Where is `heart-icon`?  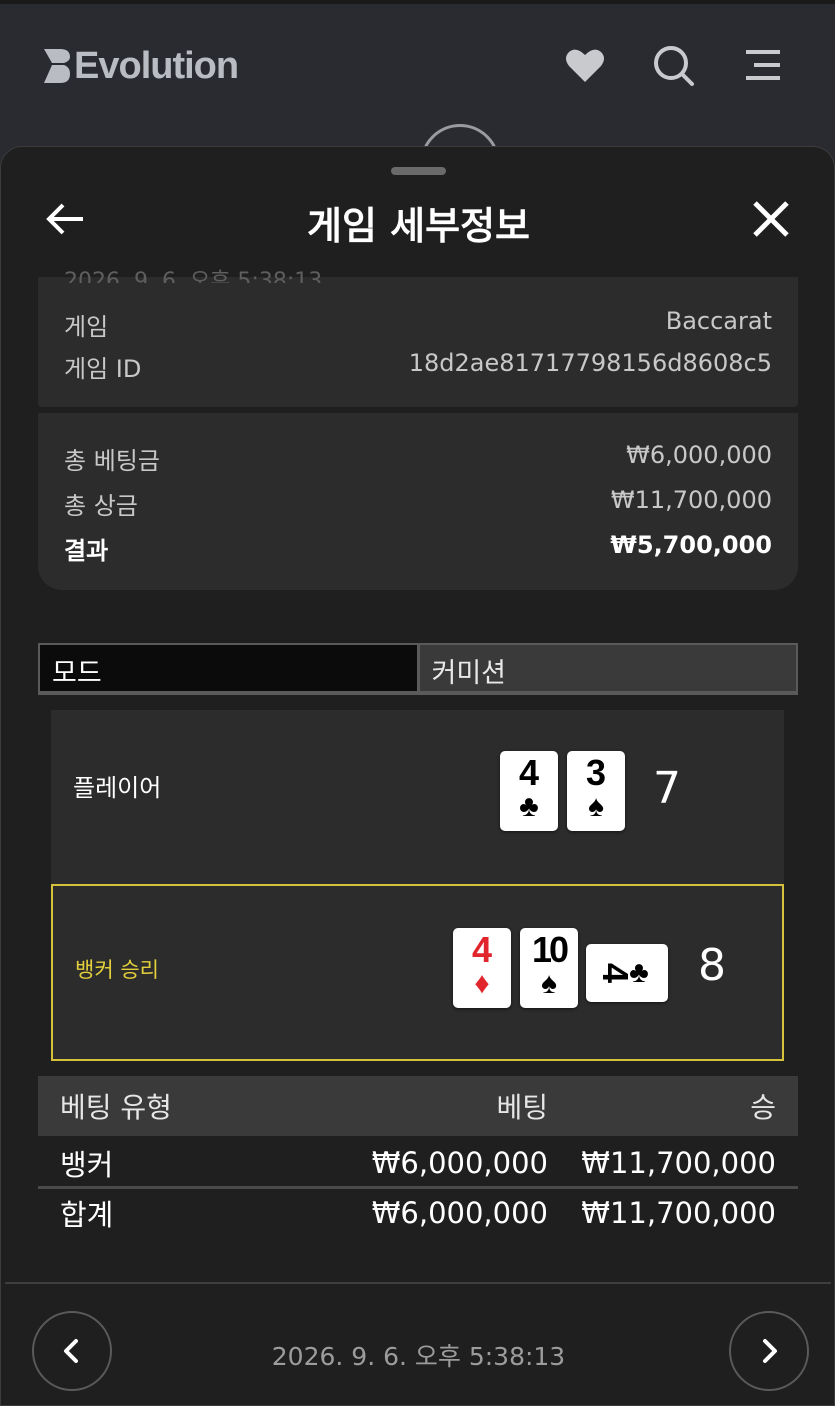 heart-icon is located at coordinates (585, 66).